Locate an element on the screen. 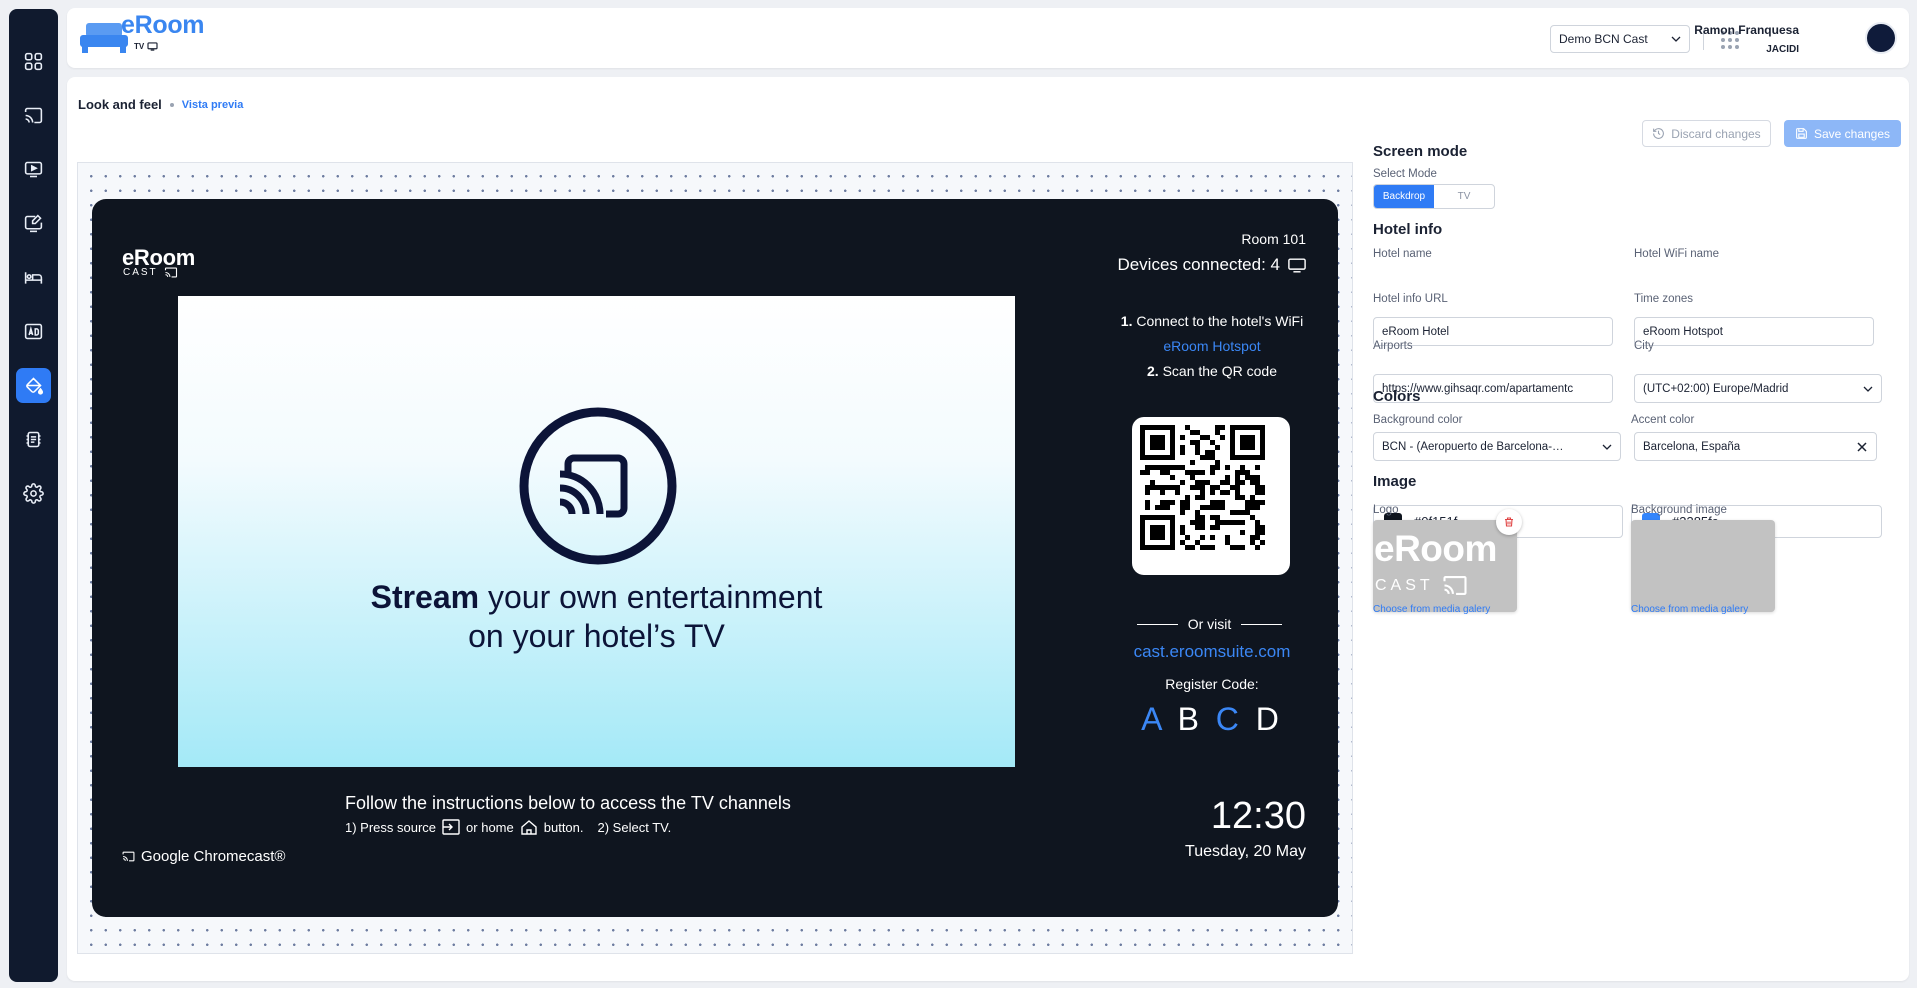 This screenshot has height=988, width=1917. nav-cast is located at coordinates (33, 115).